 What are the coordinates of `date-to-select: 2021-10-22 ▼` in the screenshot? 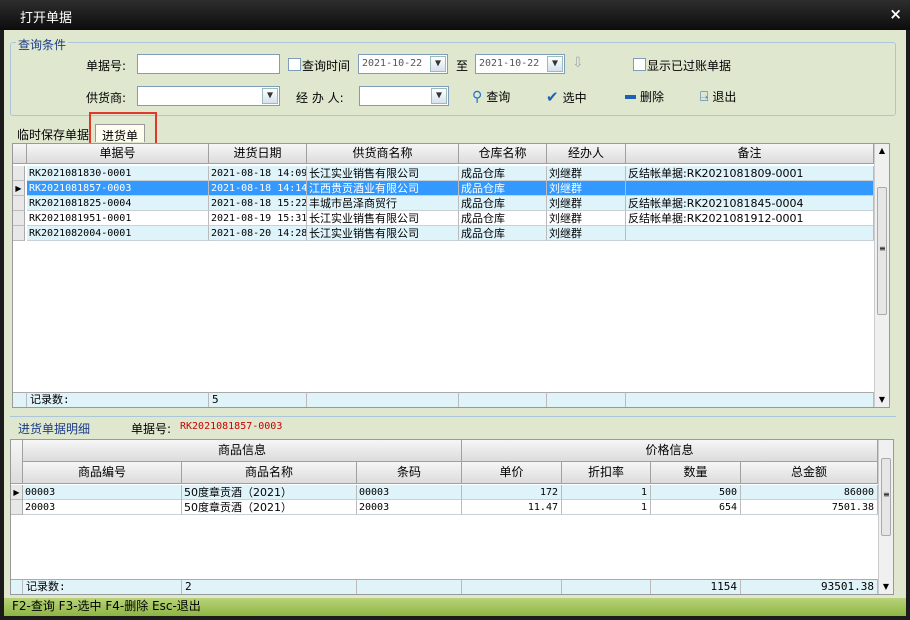 It's located at (520, 64).